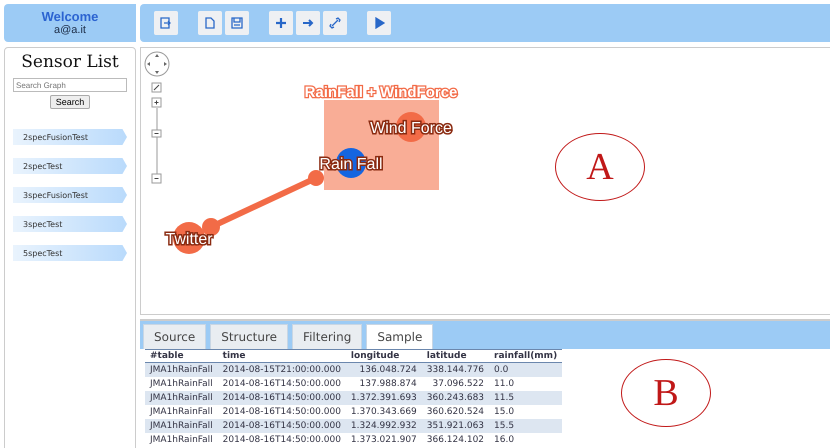 Image resolution: width=830 pixels, height=448 pixels. Describe the element at coordinates (525, 412) in the screenshot. I see `table-cell: 15.0` at that location.